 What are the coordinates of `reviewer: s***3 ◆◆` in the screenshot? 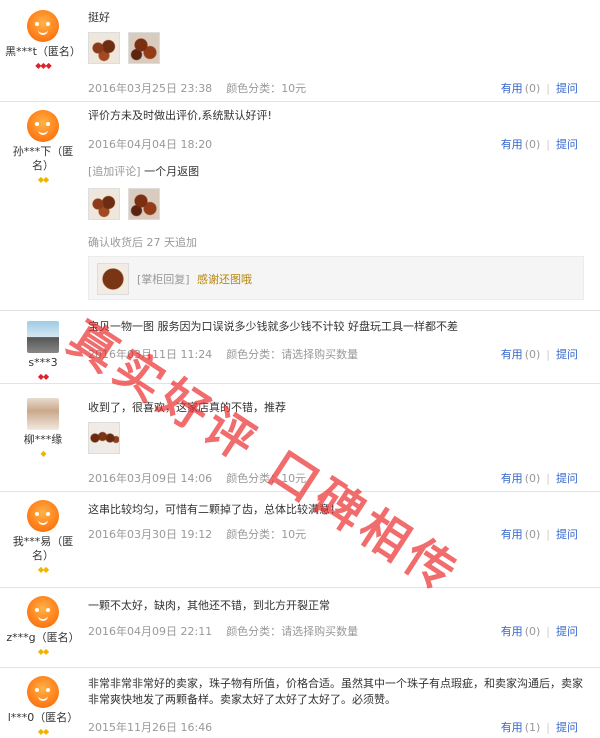 It's located at (43, 351).